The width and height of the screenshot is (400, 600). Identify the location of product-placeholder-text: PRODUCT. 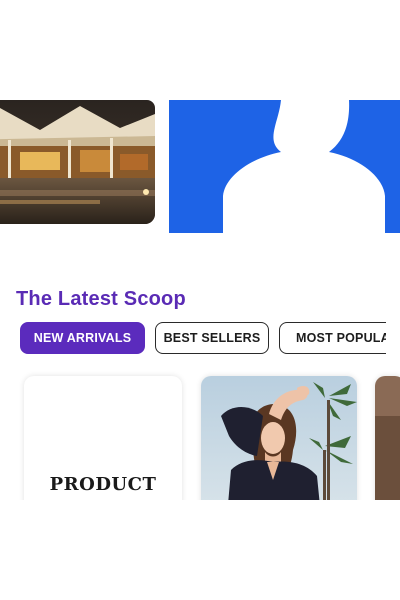
(103, 484).